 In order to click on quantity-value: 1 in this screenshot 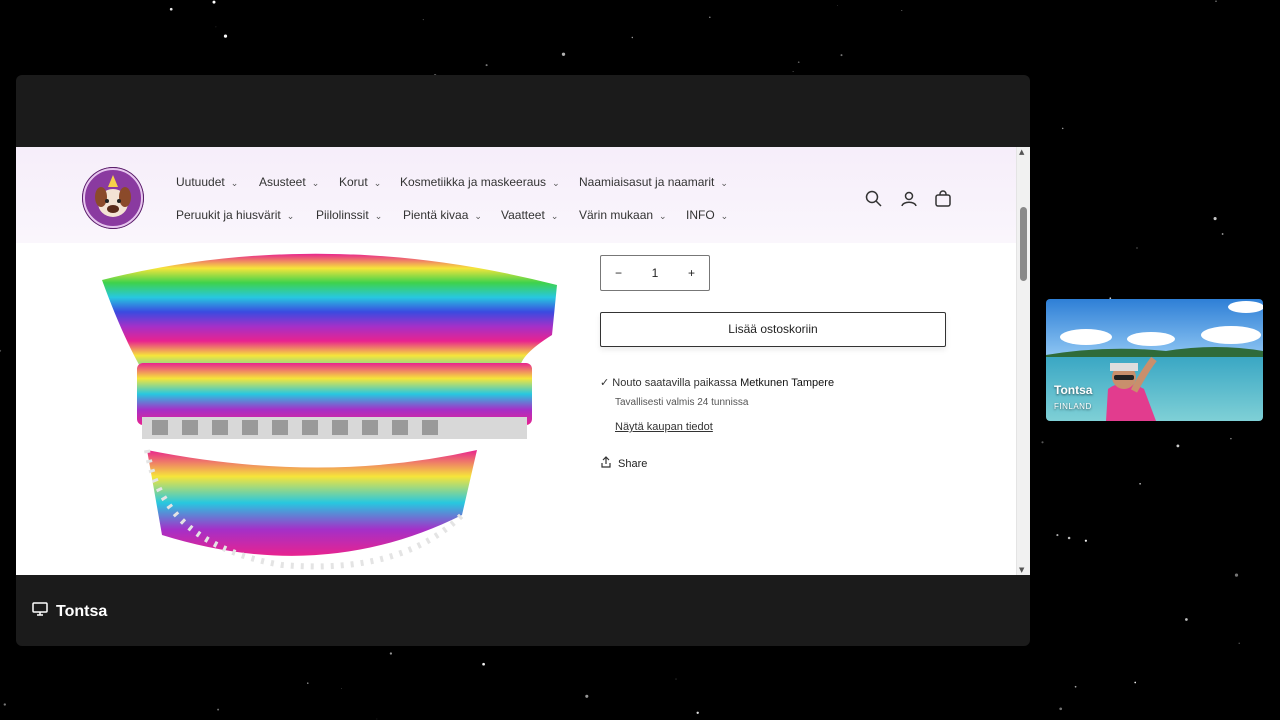, I will do `click(655, 273)`.